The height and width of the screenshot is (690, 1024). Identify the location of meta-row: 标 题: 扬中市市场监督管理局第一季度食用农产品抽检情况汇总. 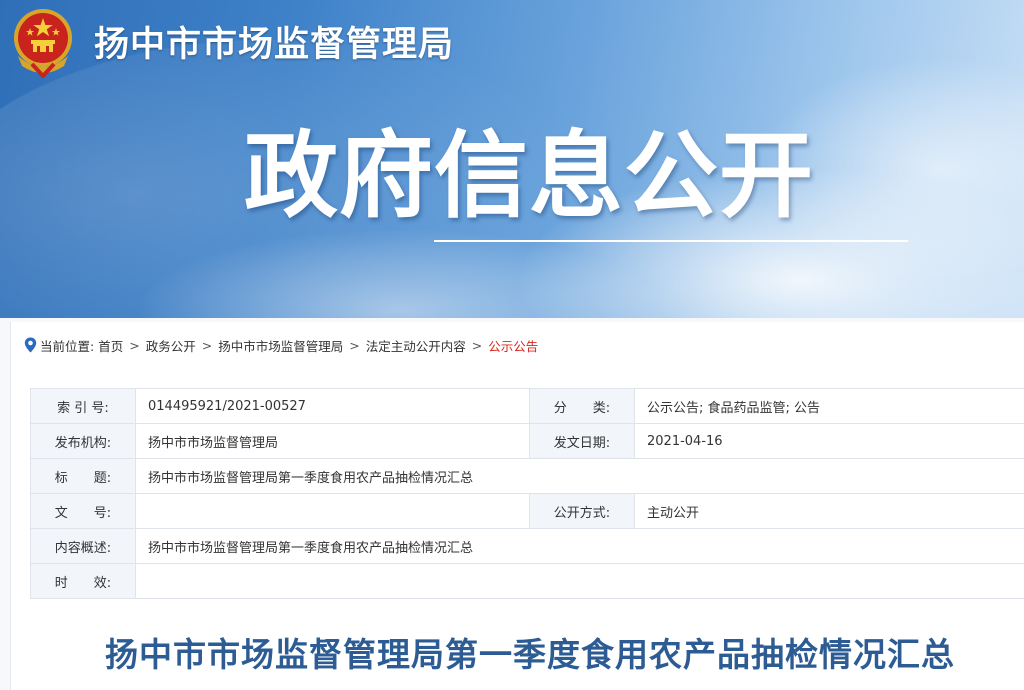
(527, 476).